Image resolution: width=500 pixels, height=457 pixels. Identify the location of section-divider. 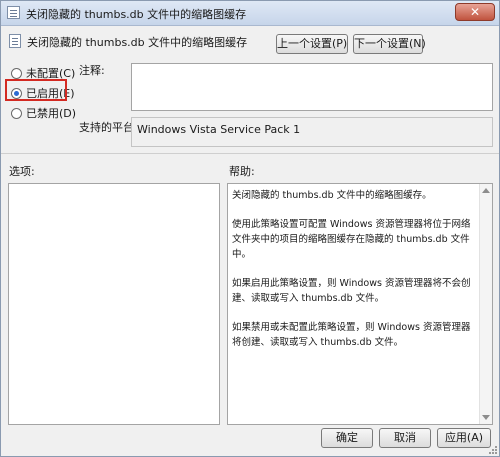
(250, 153).